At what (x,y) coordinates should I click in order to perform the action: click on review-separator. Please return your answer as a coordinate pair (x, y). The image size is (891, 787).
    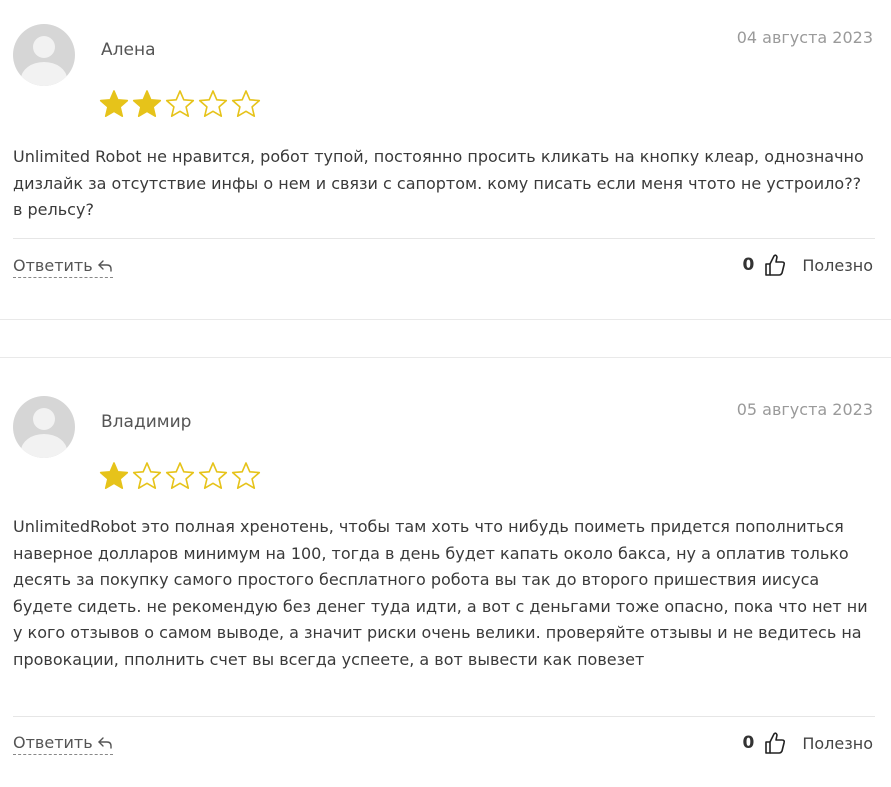
    Looking at the image, I should click on (445, 319).